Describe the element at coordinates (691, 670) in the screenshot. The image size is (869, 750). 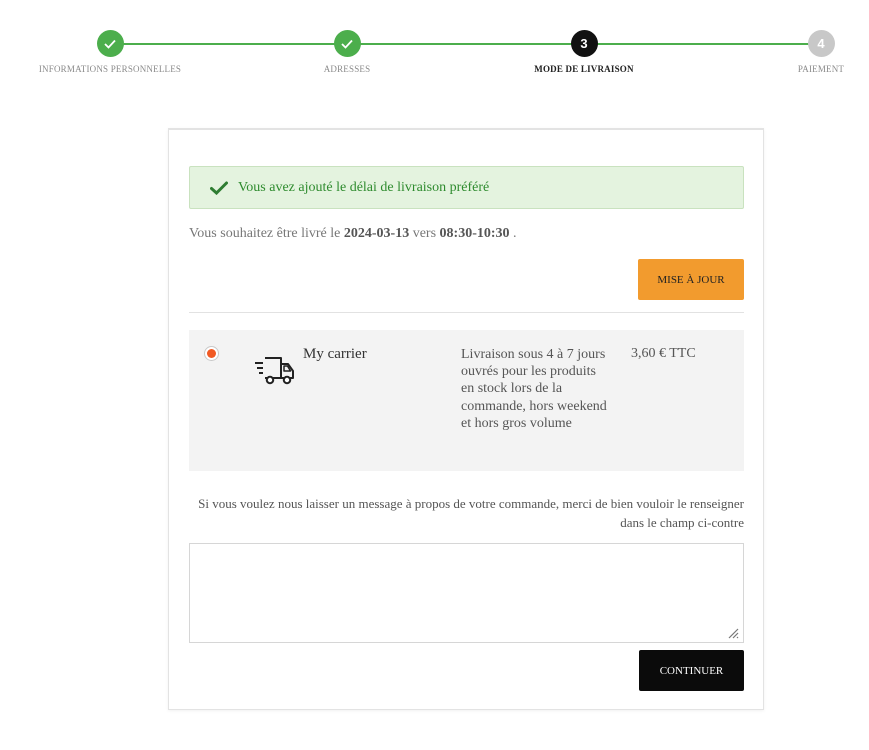
I see `continue-button: Continuer` at that location.